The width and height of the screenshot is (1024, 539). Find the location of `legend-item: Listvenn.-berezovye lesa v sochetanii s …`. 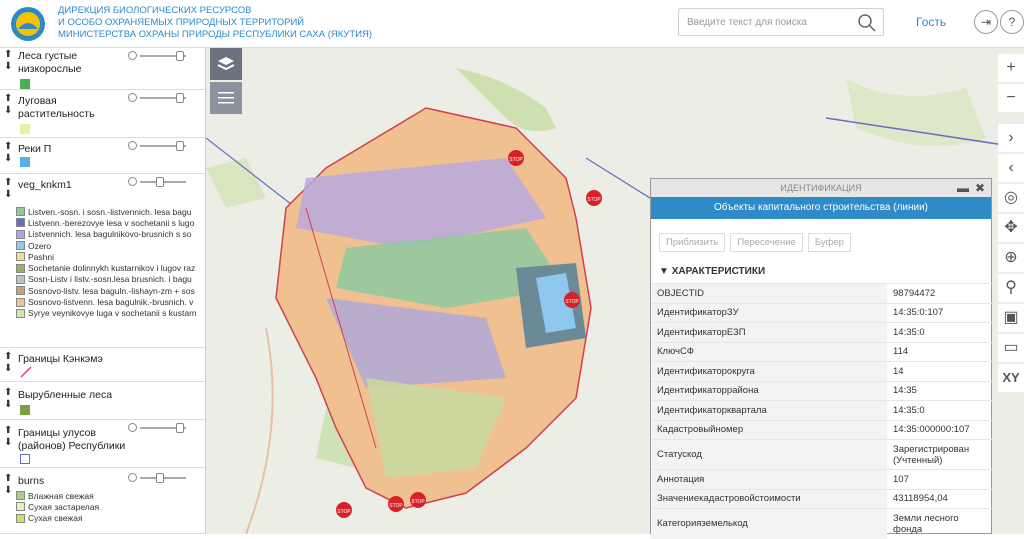

legend-item: Listvenn.-berezovye lesa v sochetanii s … is located at coordinates (106, 222).